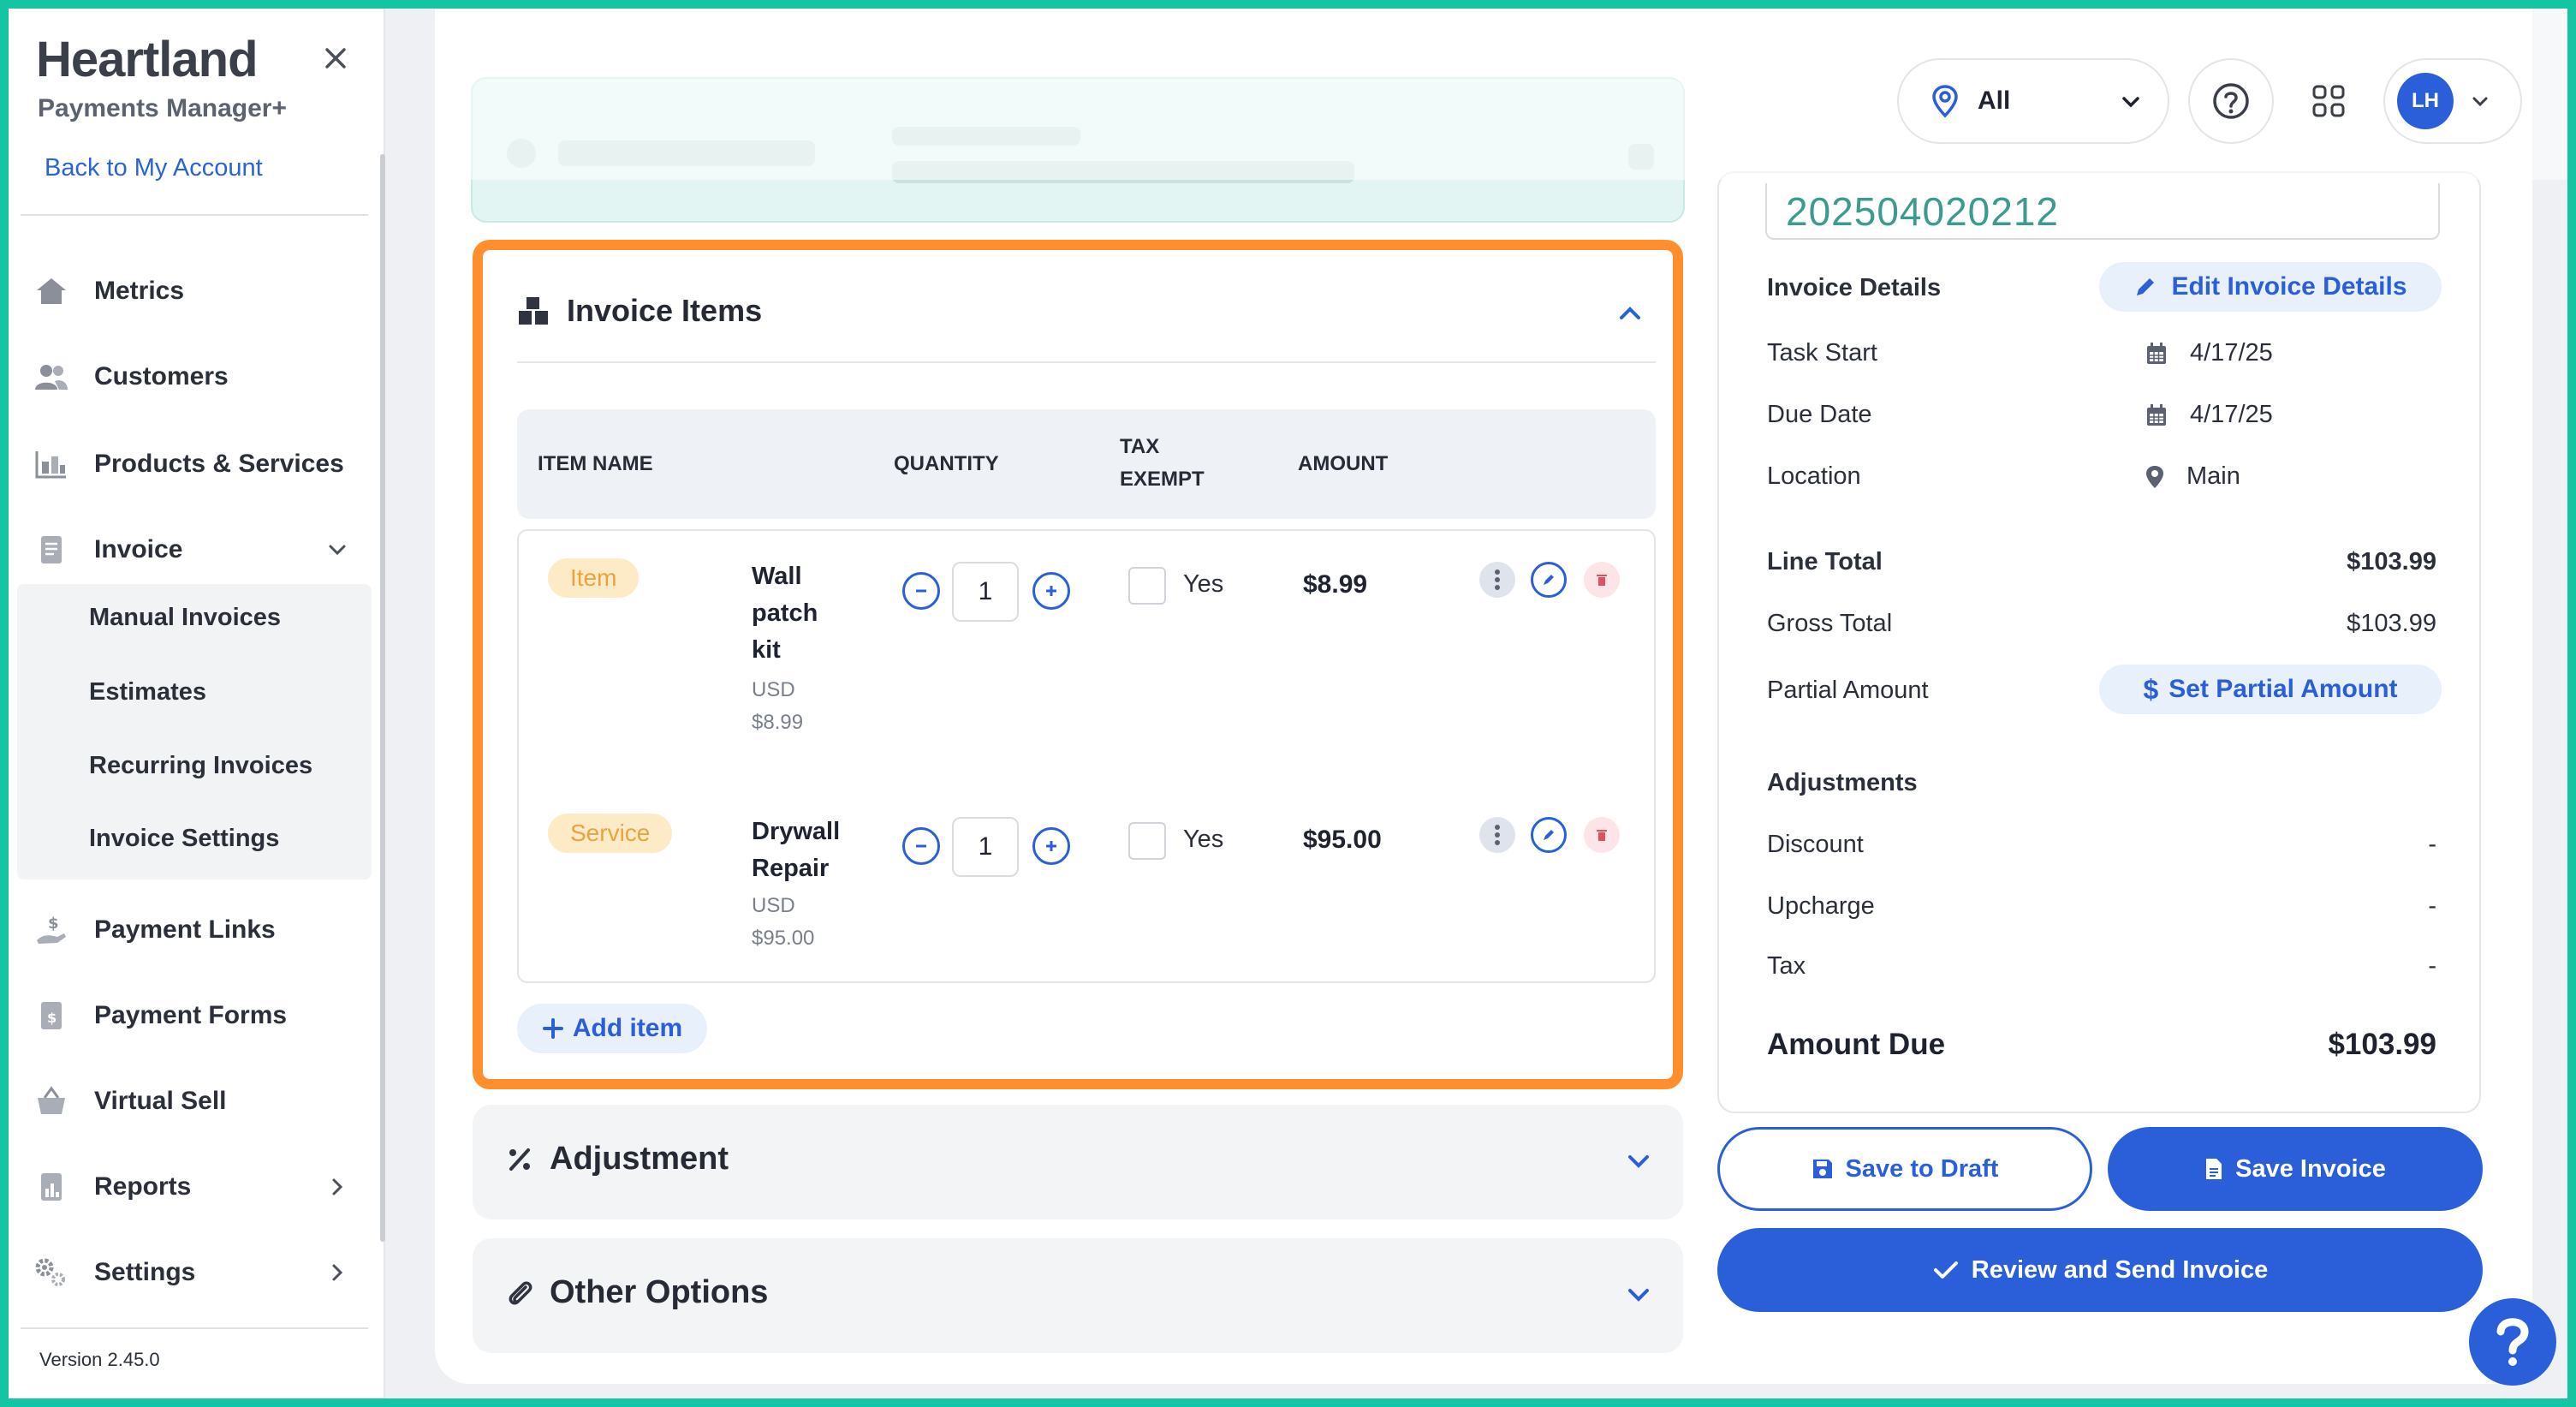  I want to click on sidebar-subitem-recurring-invoices: Recurring Invoices, so click(200, 766).